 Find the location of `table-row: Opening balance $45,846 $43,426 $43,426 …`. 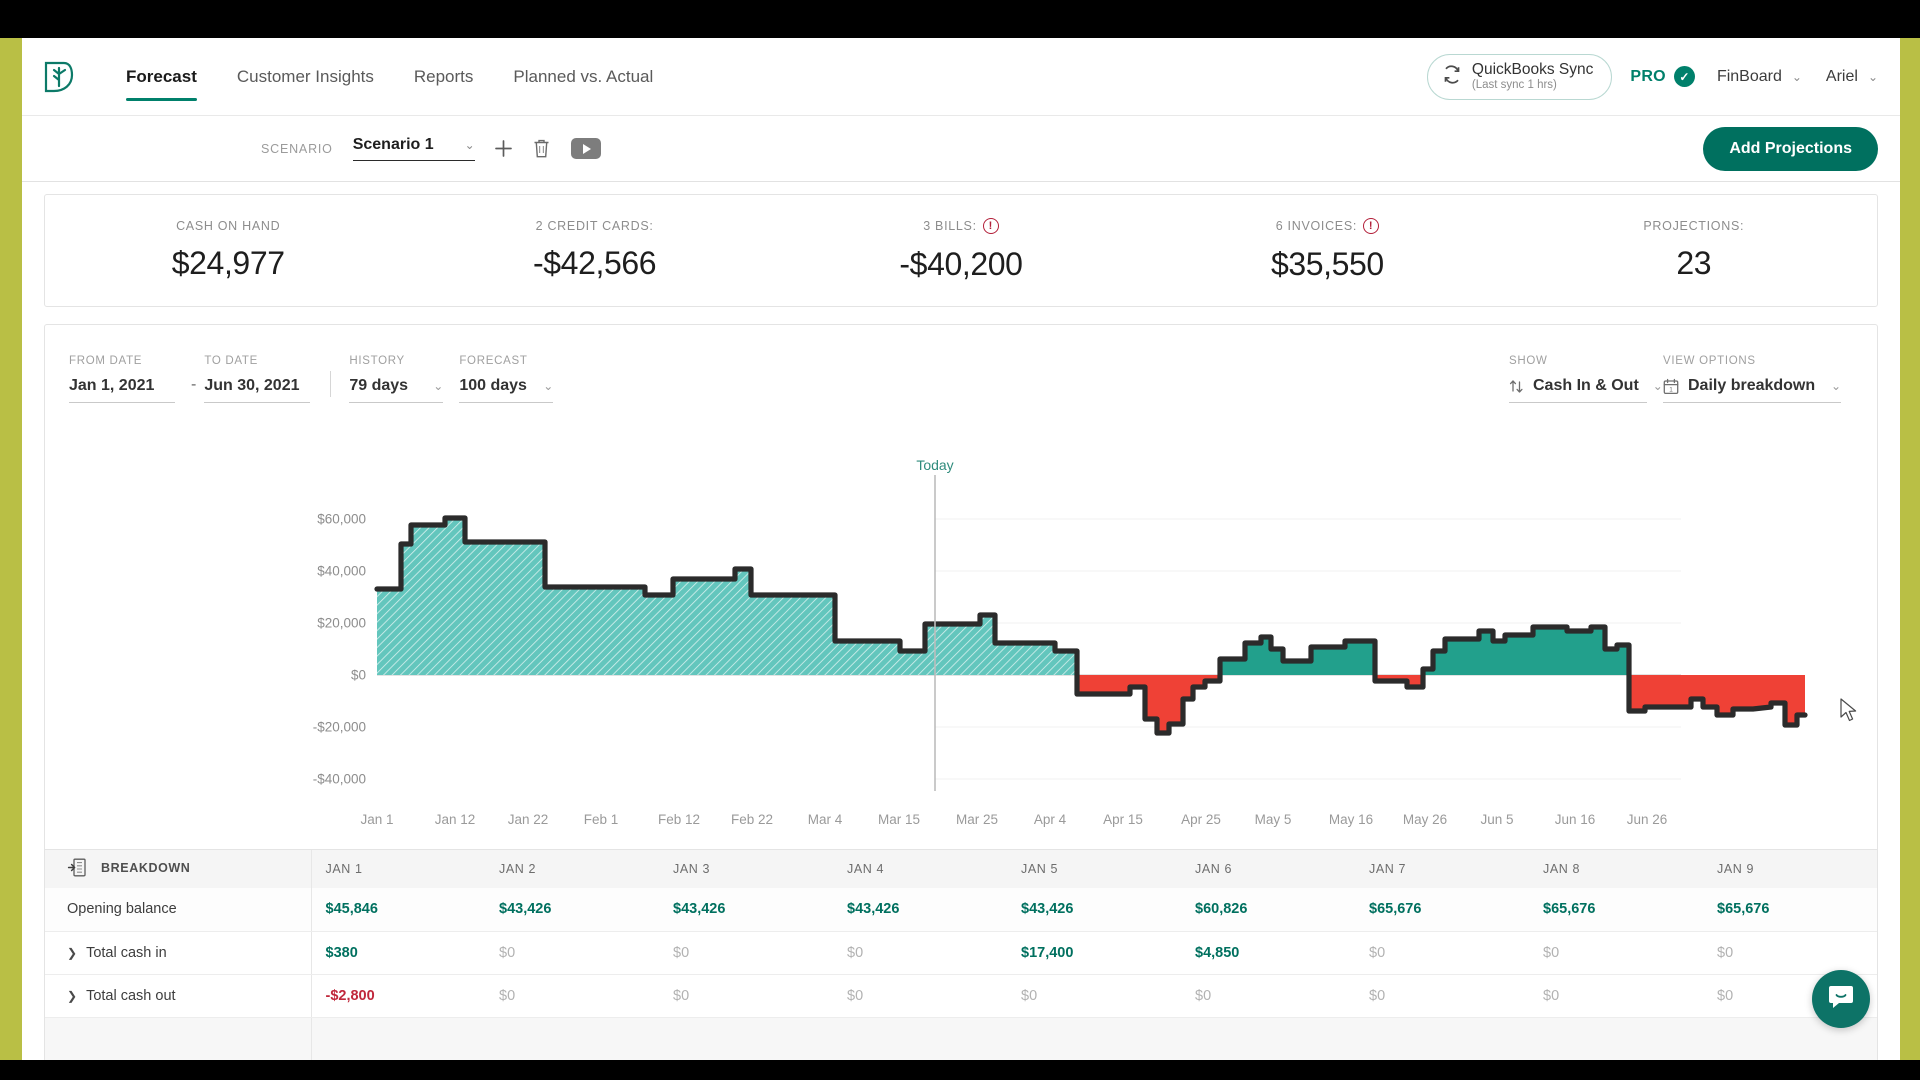

table-row: Opening balance $45,846 $43,426 $43,426 … is located at coordinates (961, 910).